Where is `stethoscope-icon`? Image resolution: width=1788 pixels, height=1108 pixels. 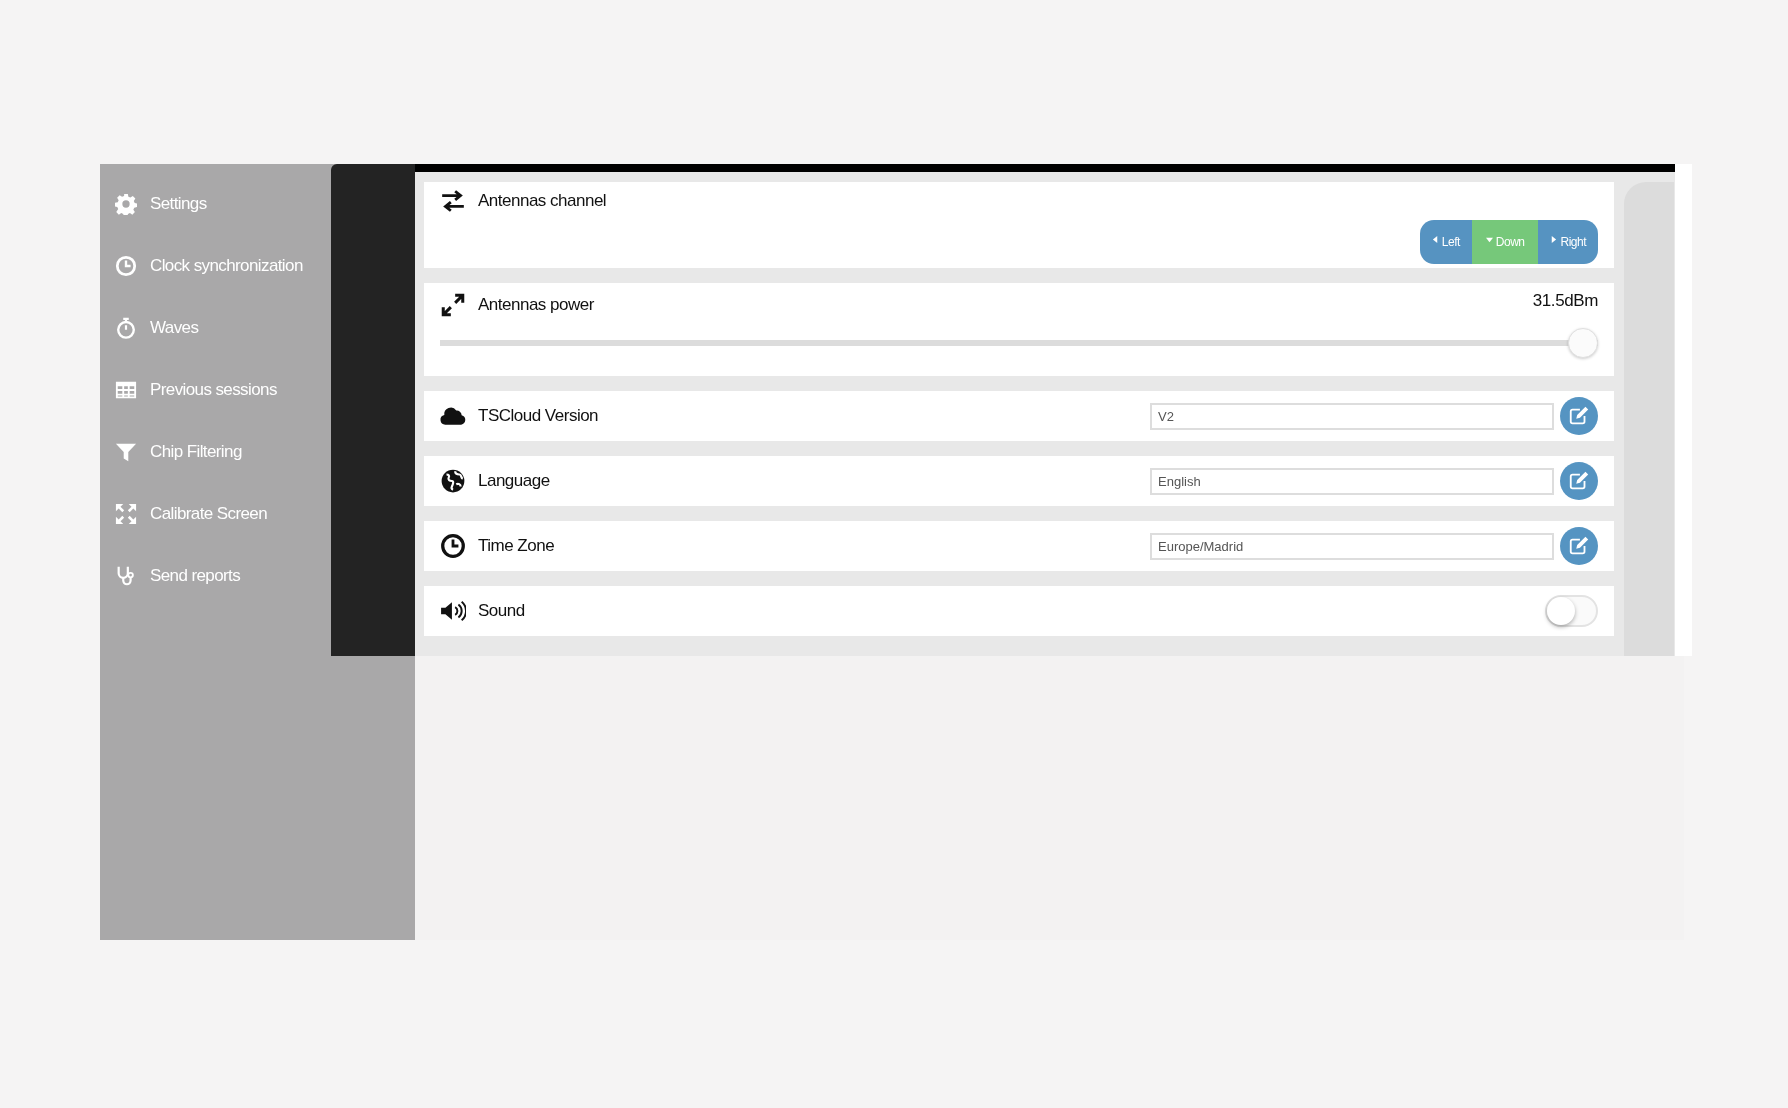
stethoscope-icon is located at coordinates (126, 576).